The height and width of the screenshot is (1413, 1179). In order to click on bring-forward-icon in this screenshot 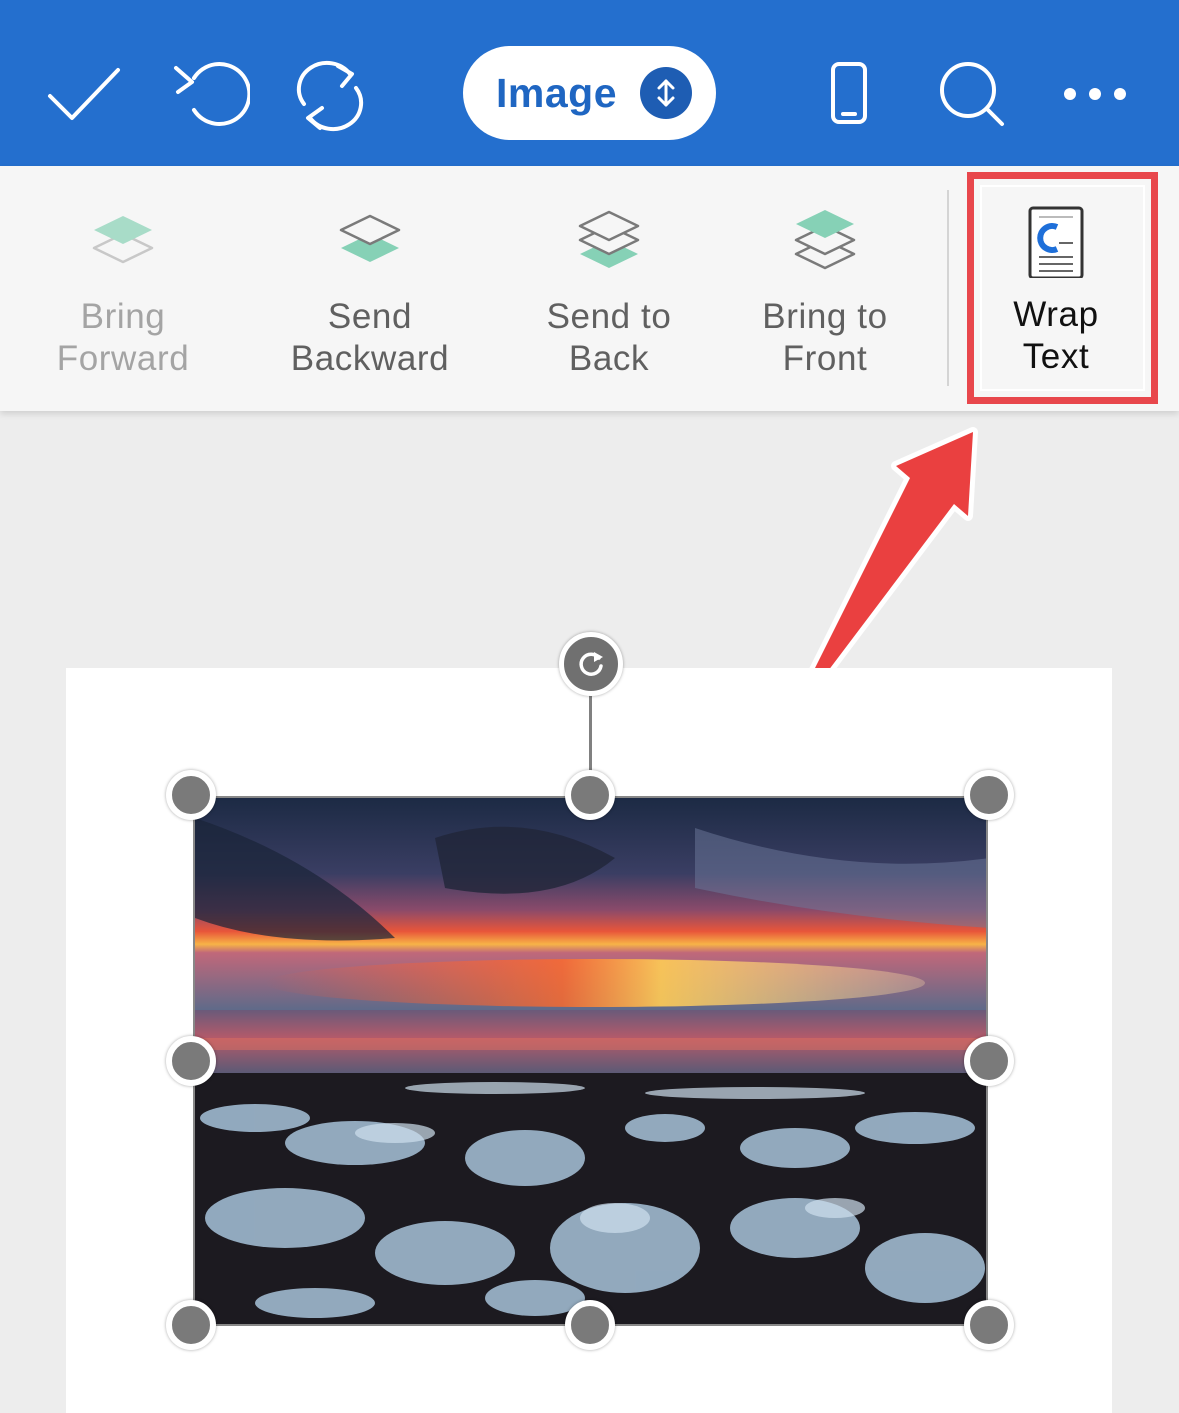, I will do `click(123, 240)`.